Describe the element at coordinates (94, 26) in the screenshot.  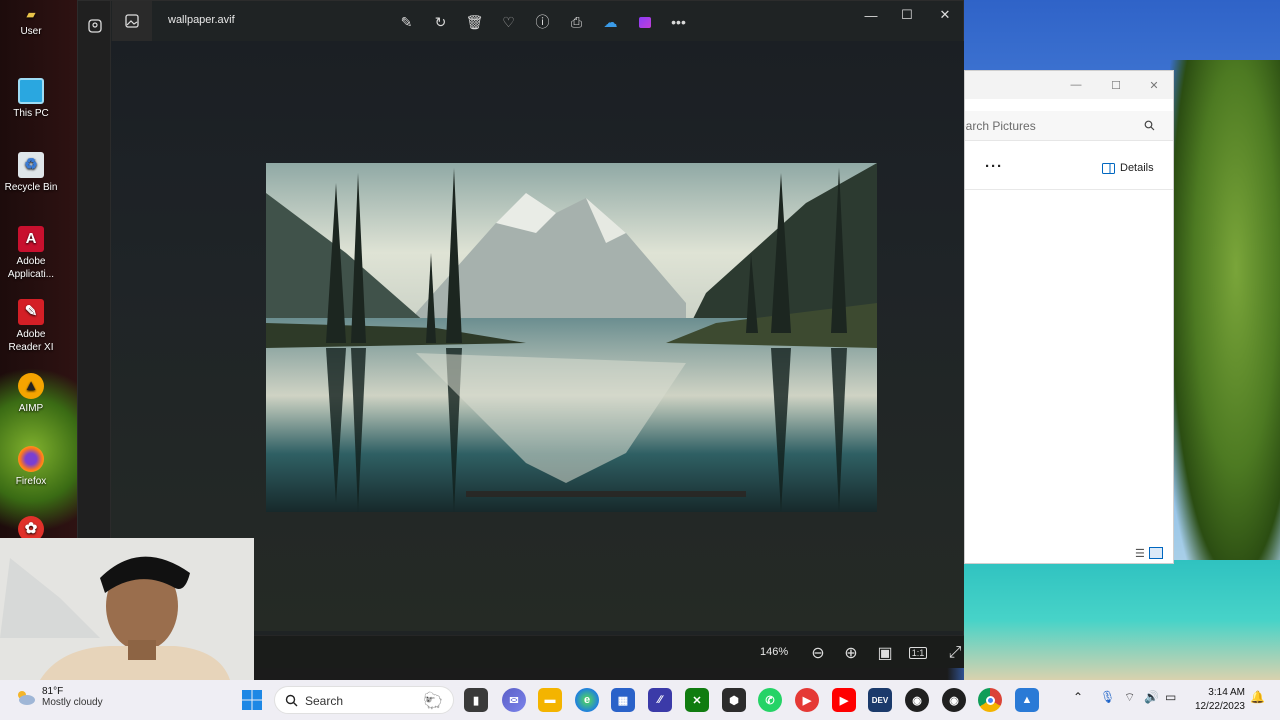
I see `gallery-button` at that location.